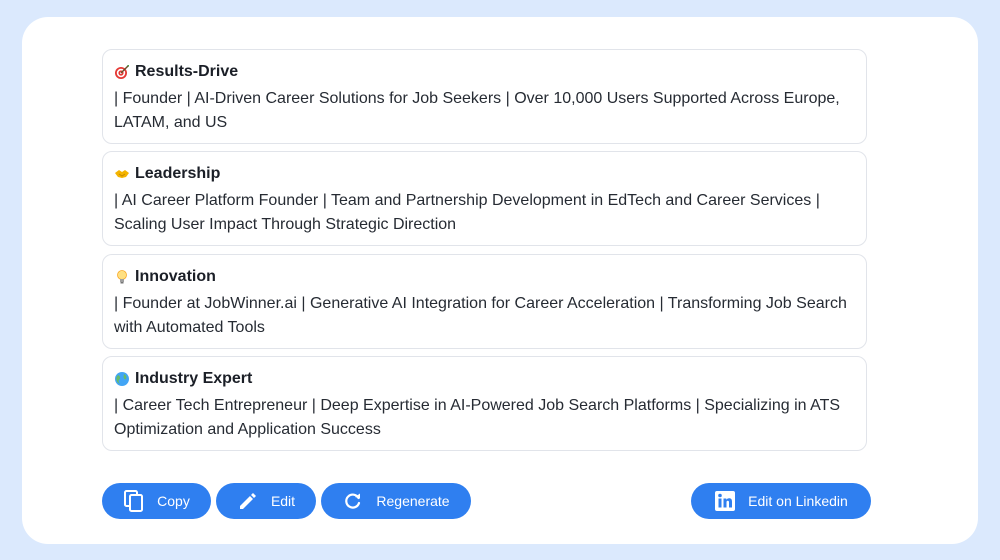 This screenshot has width=1000, height=560. What do you see at coordinates (122, 379) in the screenshot?
I see `globe-icon` at bounding box center [122, 379].